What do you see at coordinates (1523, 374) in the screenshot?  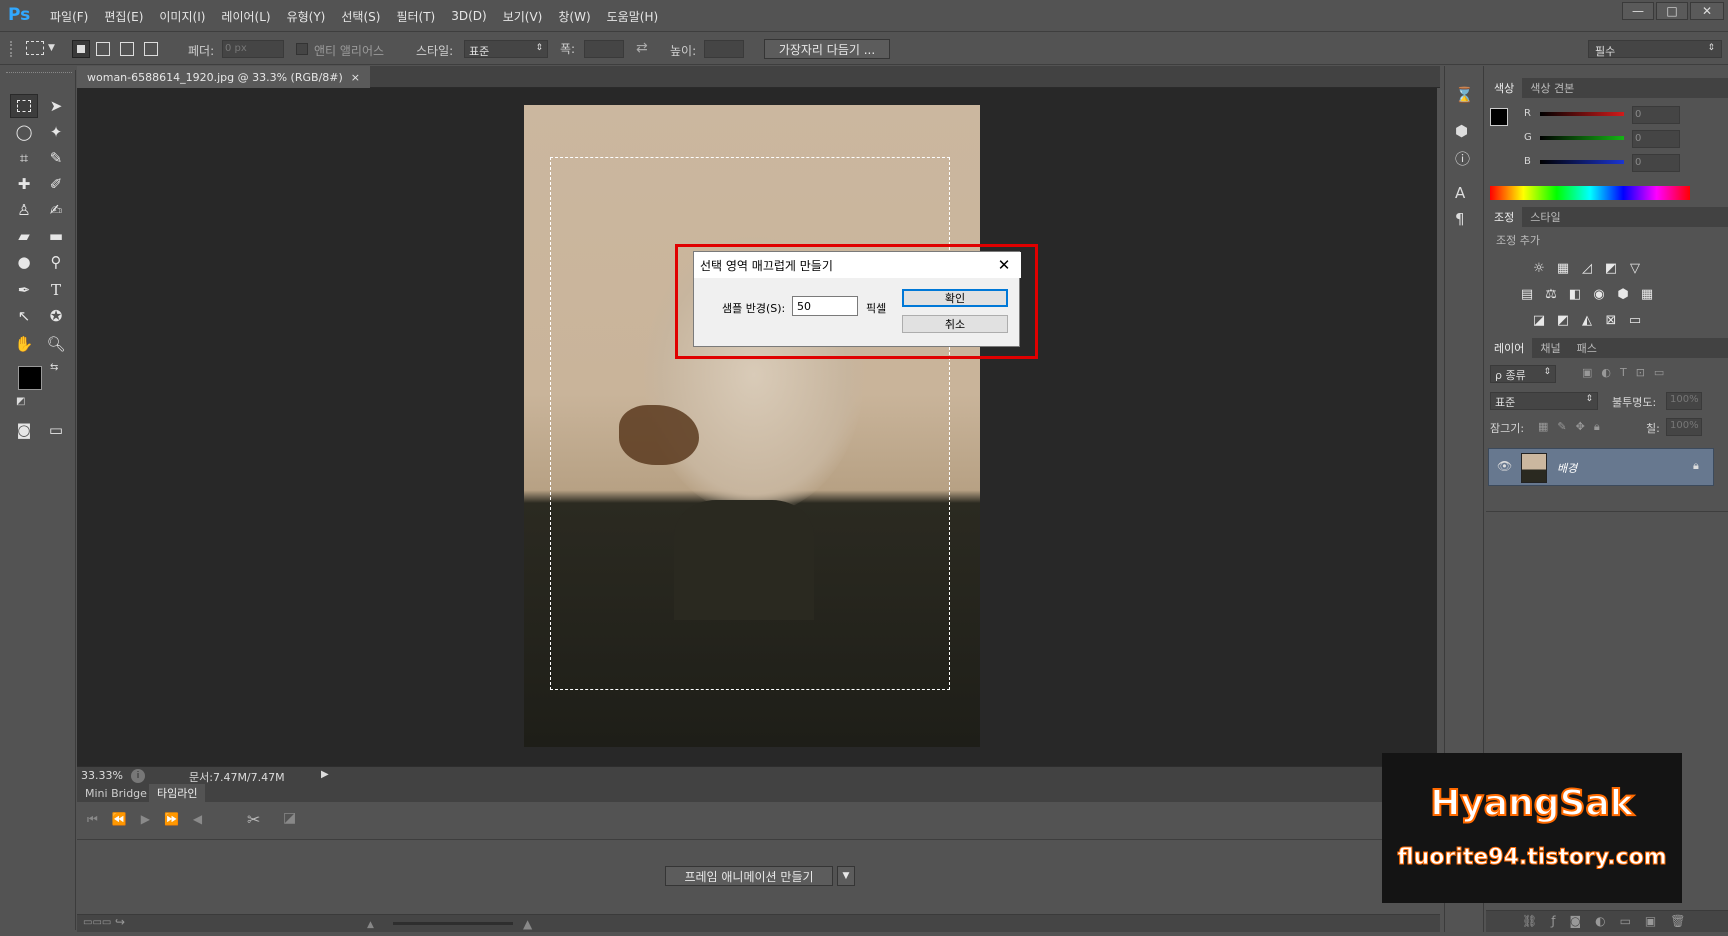 I see `layer-kind-filter: ρ 종류 ⇕` at bounding box center [1523, 374].